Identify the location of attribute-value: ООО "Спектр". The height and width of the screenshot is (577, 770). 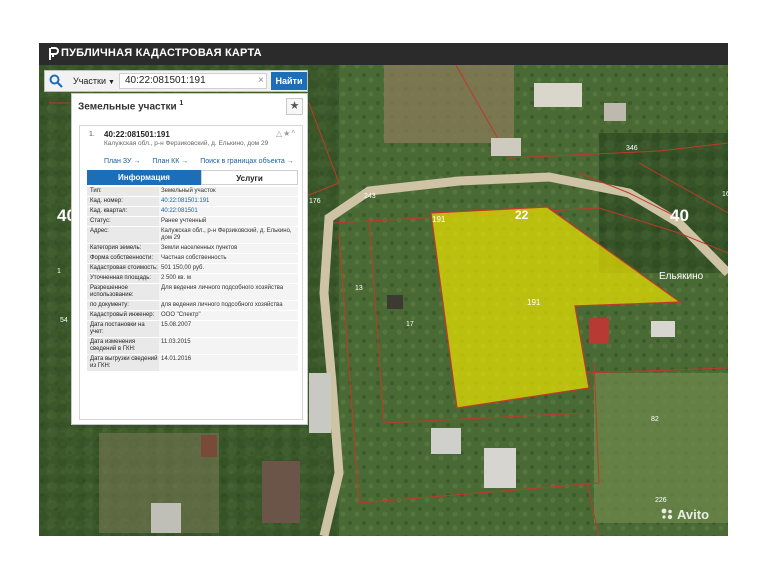
(228, 315).